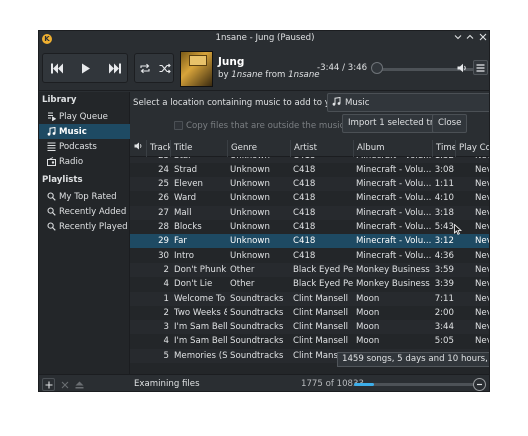 Image resolution: width=528 pixels, height=436 pixels. Describe the element at coordinates (188, 184) in the screenshot. I see `cell-title: Eleven` at that location.